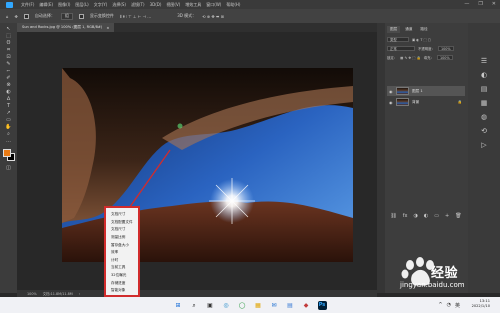 The height and width of the screenshot is (313, 500). I want to click on eraser-tool-icon: ∆, so click(8, 99).